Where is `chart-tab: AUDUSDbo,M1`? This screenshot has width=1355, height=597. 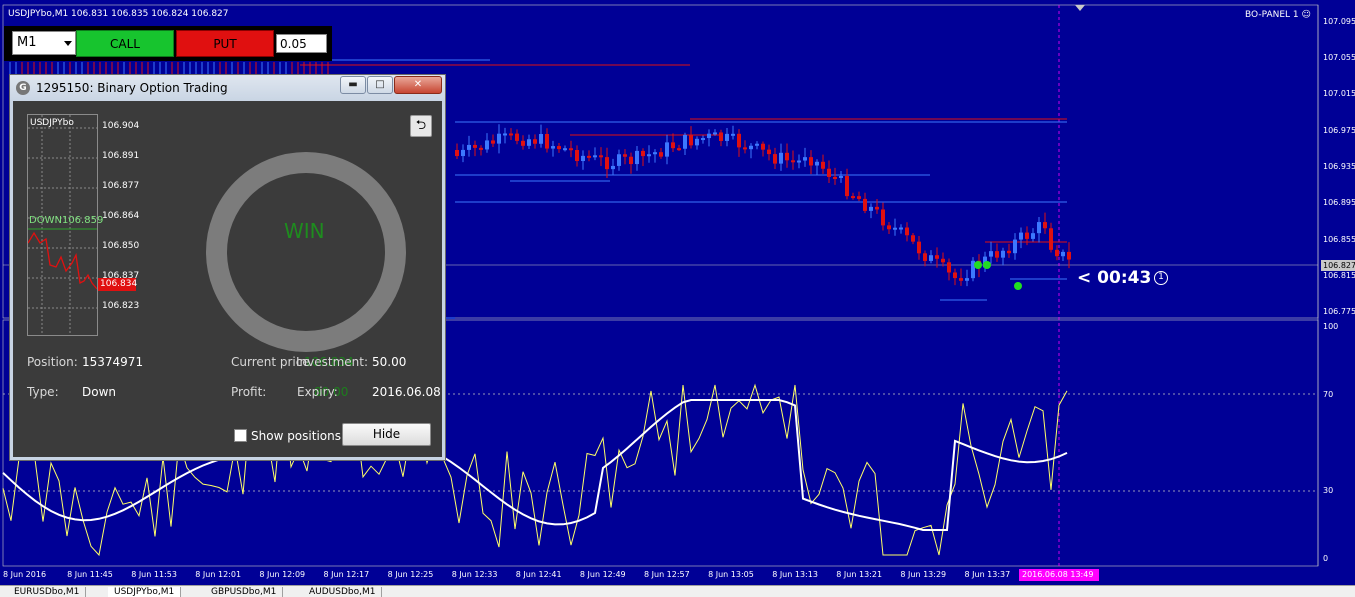 chart-tab: AUDUSDbo,M1 is located at coordinates (343, 592).